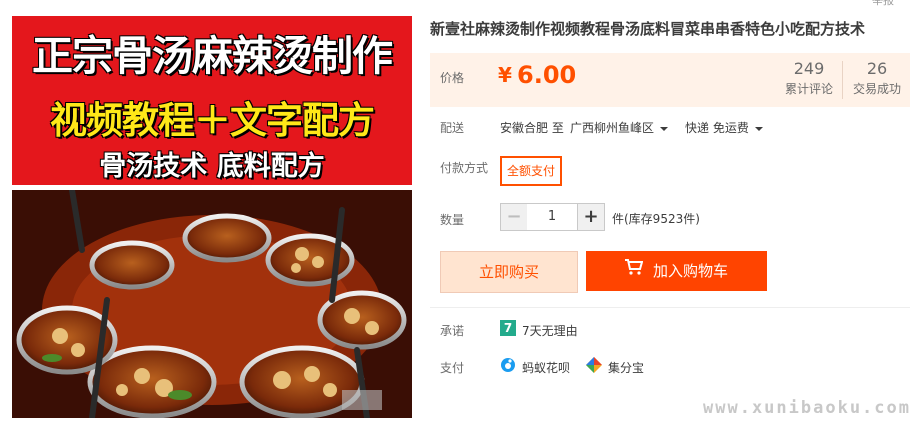 The image size is (919, 424). What do you see at coordinates (656, 219) in the screenshot?
I see `stock-info: 件(库存9523件)` at bounding box center [656, 219].